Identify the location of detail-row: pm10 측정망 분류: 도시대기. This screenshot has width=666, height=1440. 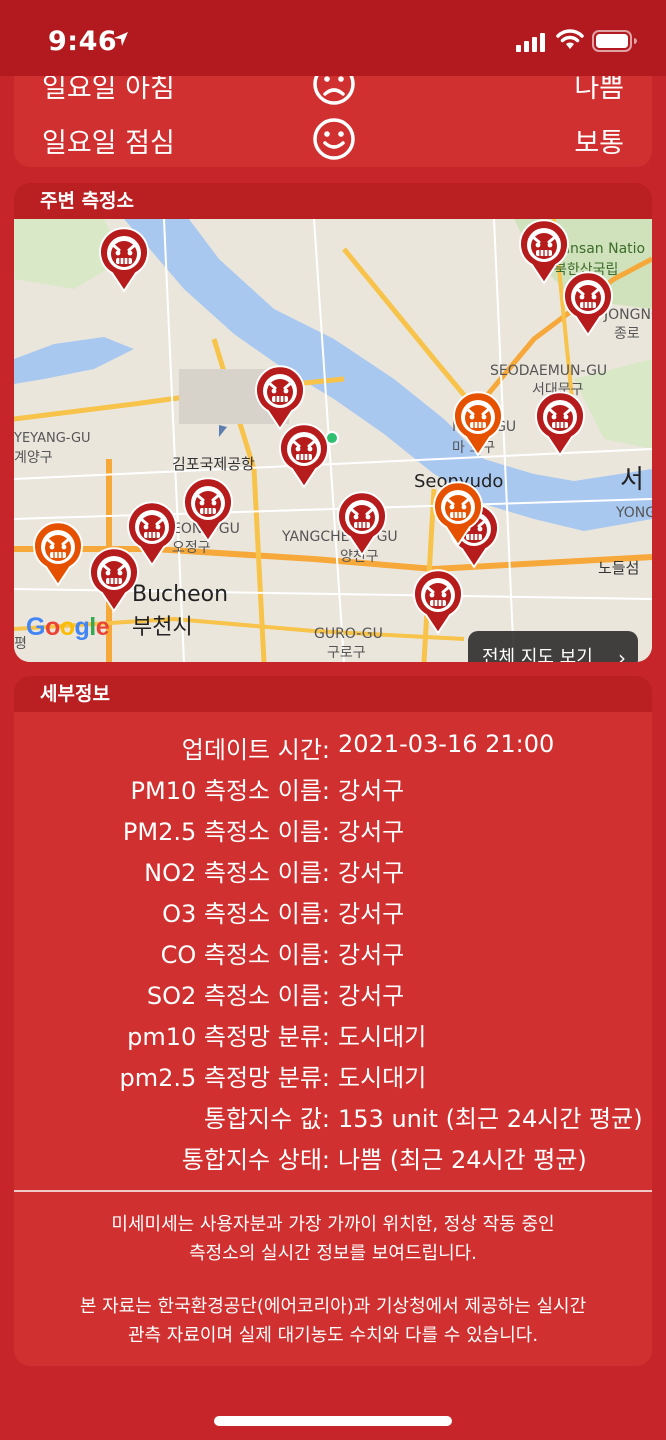
(333, 1037).